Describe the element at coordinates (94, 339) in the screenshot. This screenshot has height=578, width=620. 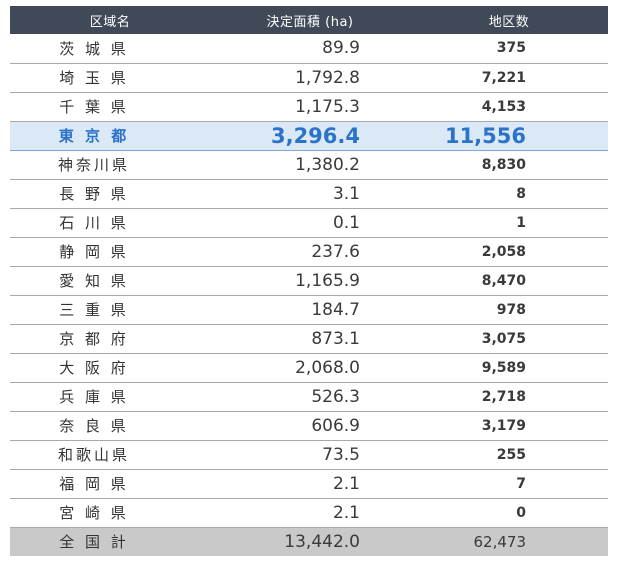
I see `prefecture-name: 京 都 府` at that location.